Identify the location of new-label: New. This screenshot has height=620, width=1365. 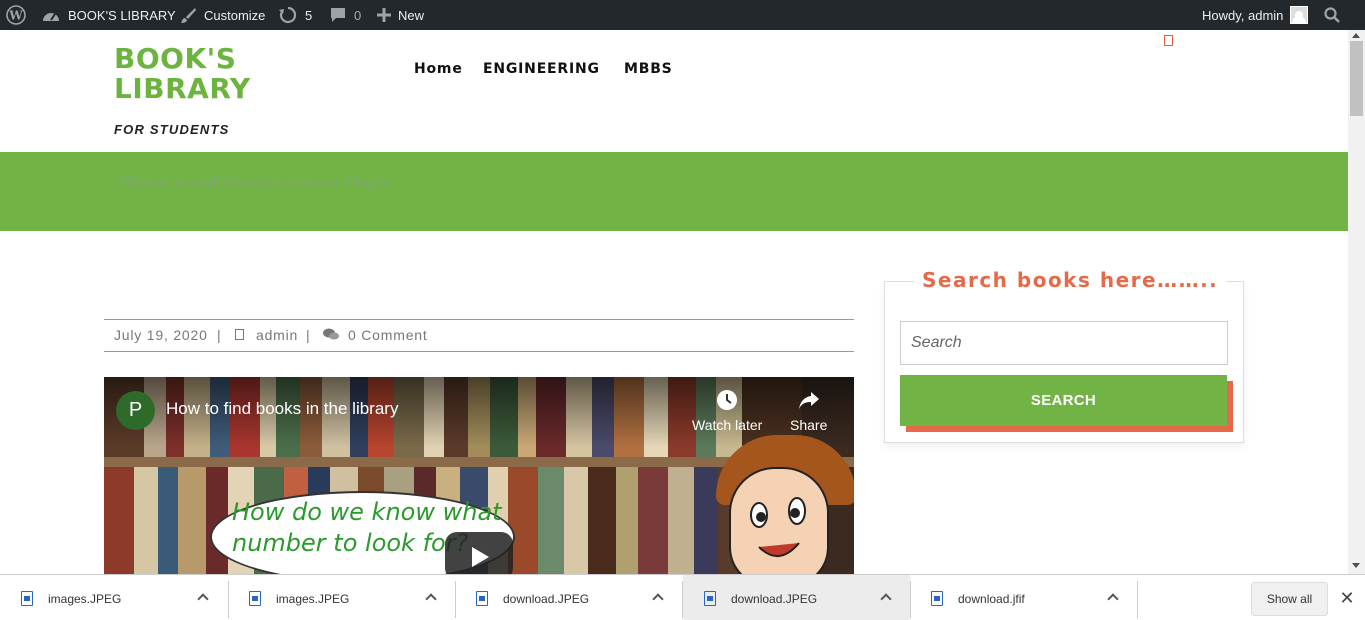
(411, 15).